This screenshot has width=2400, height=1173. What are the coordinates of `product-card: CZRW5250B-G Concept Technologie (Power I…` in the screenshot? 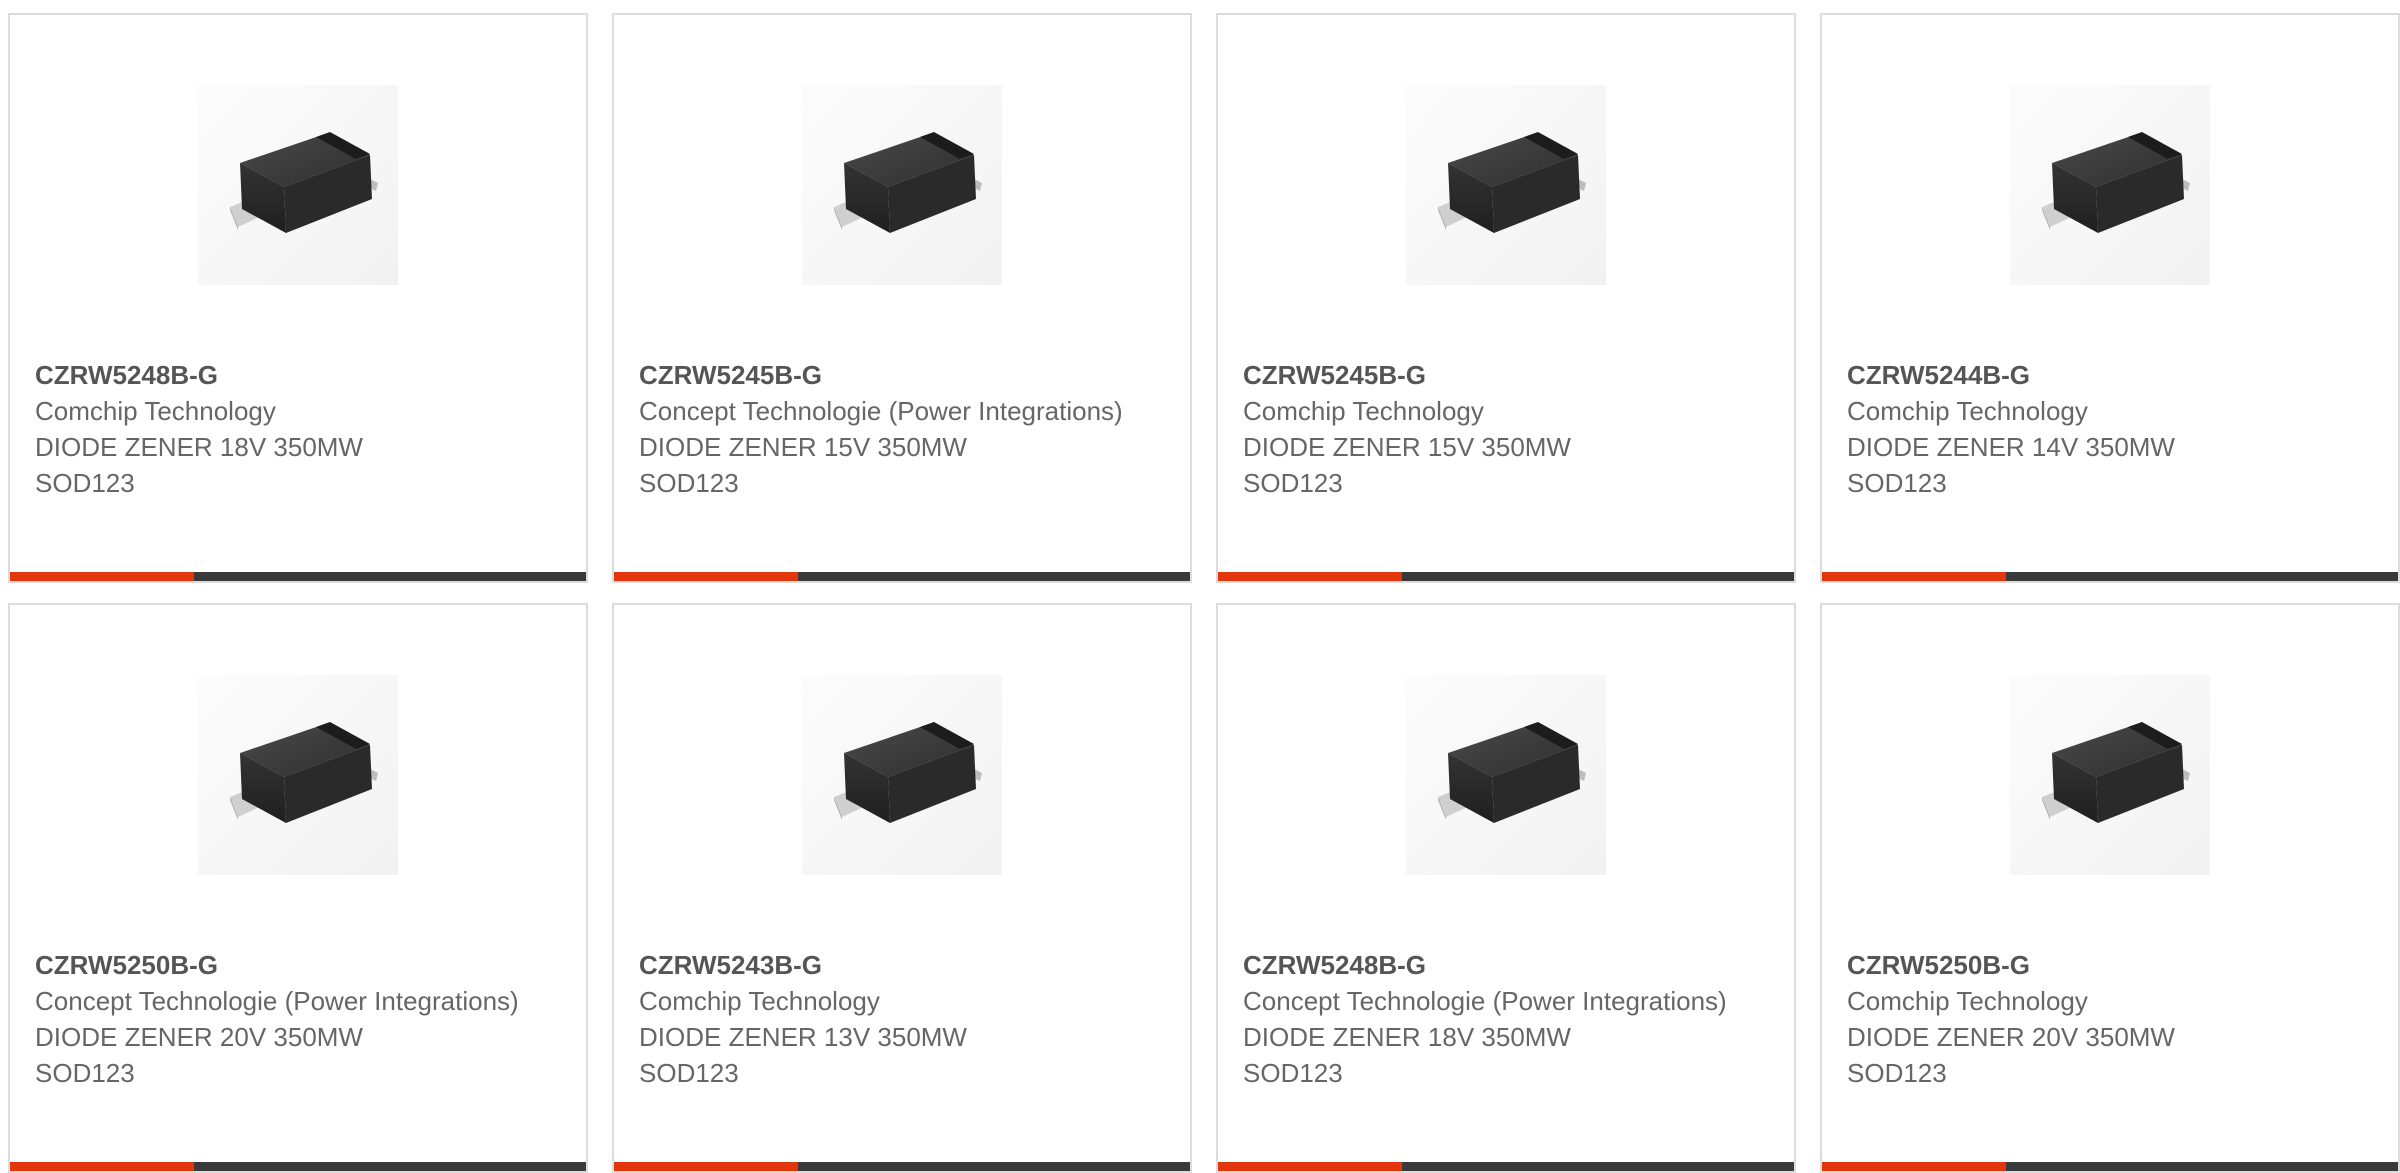 It's located at (298, 888).